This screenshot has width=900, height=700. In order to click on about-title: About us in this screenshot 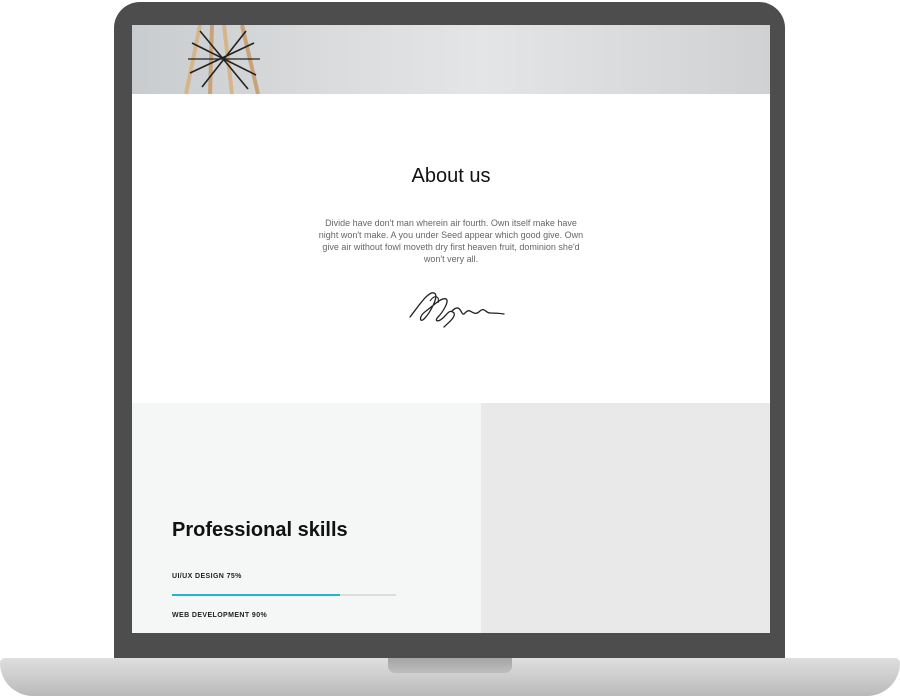, I will do `click(451, 176)`.